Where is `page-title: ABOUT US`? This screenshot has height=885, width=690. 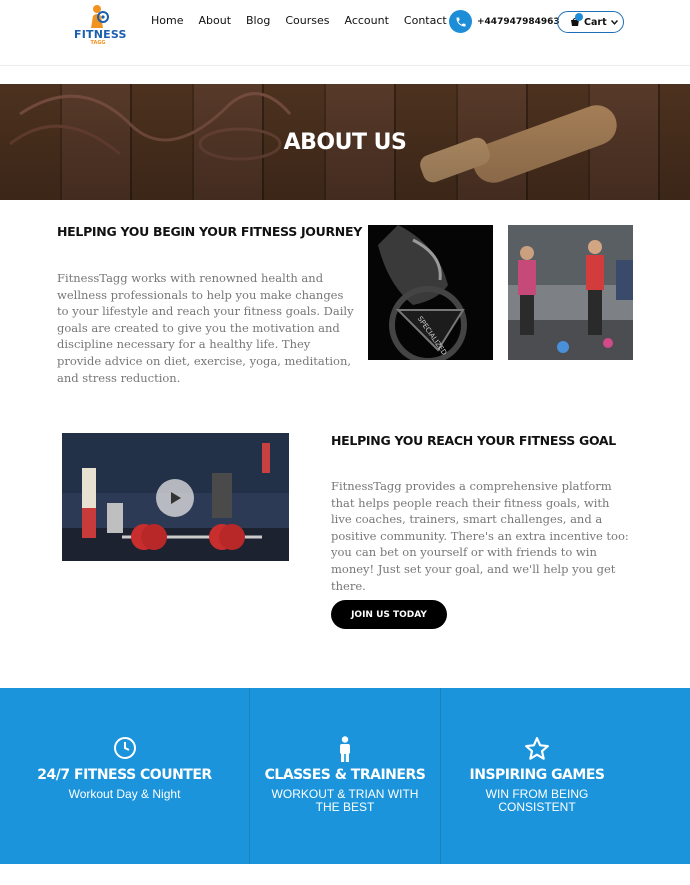 page-title: ABOUT US is located at coordinates (345, 142).